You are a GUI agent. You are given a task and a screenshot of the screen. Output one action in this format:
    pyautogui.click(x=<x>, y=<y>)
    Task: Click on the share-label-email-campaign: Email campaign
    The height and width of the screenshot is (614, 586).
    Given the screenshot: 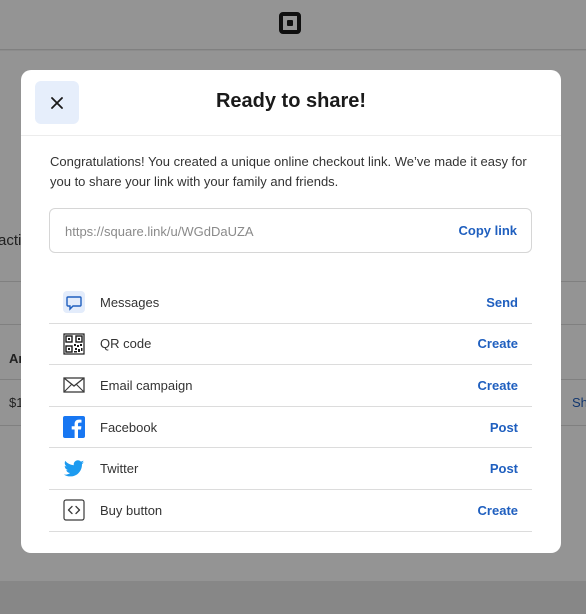 What is the action you would take?
    pyautogui.click(x=146, y=385)
    